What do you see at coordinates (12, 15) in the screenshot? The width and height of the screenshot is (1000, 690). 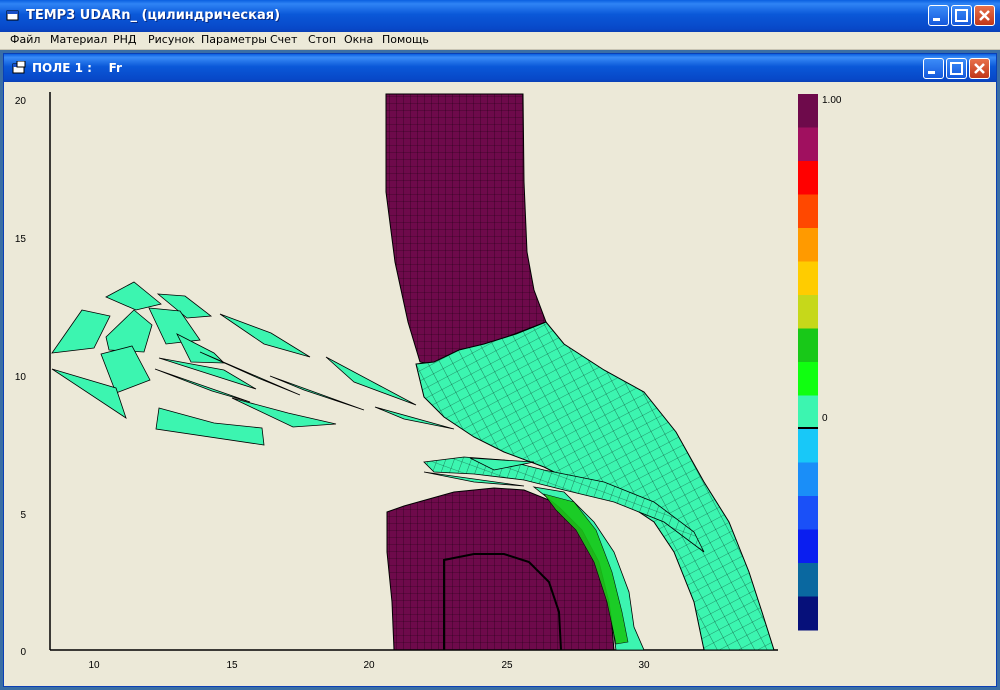 I see `app-window-icon` at bounding box center [12, 15].